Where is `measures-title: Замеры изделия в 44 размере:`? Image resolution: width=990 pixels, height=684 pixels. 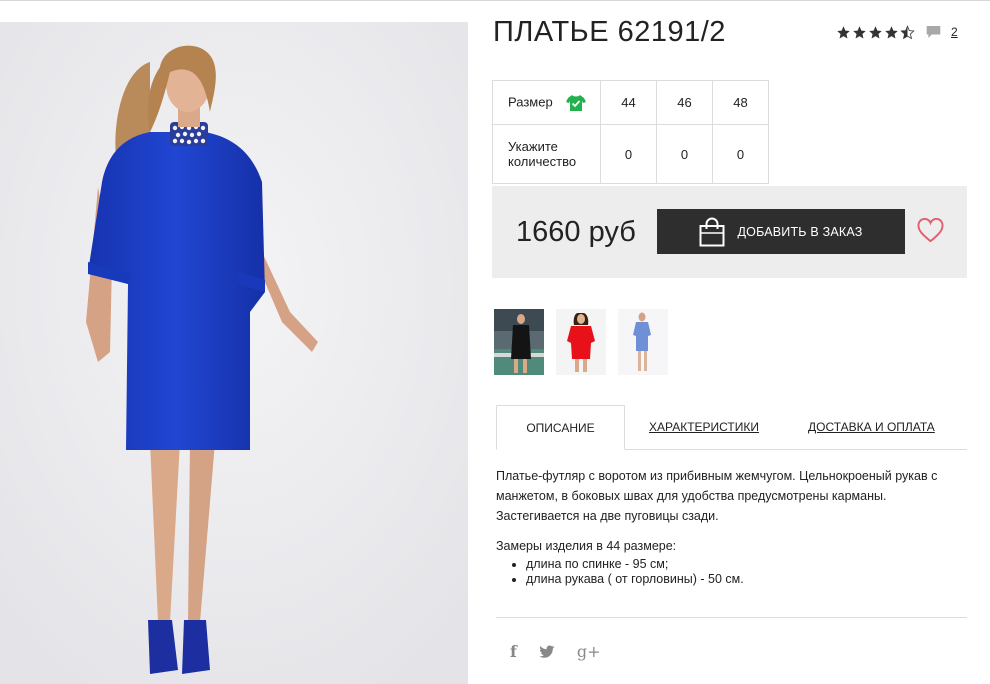 measures-title: Замеры изделия в 44 размере: is located at coordinates (586, 546).